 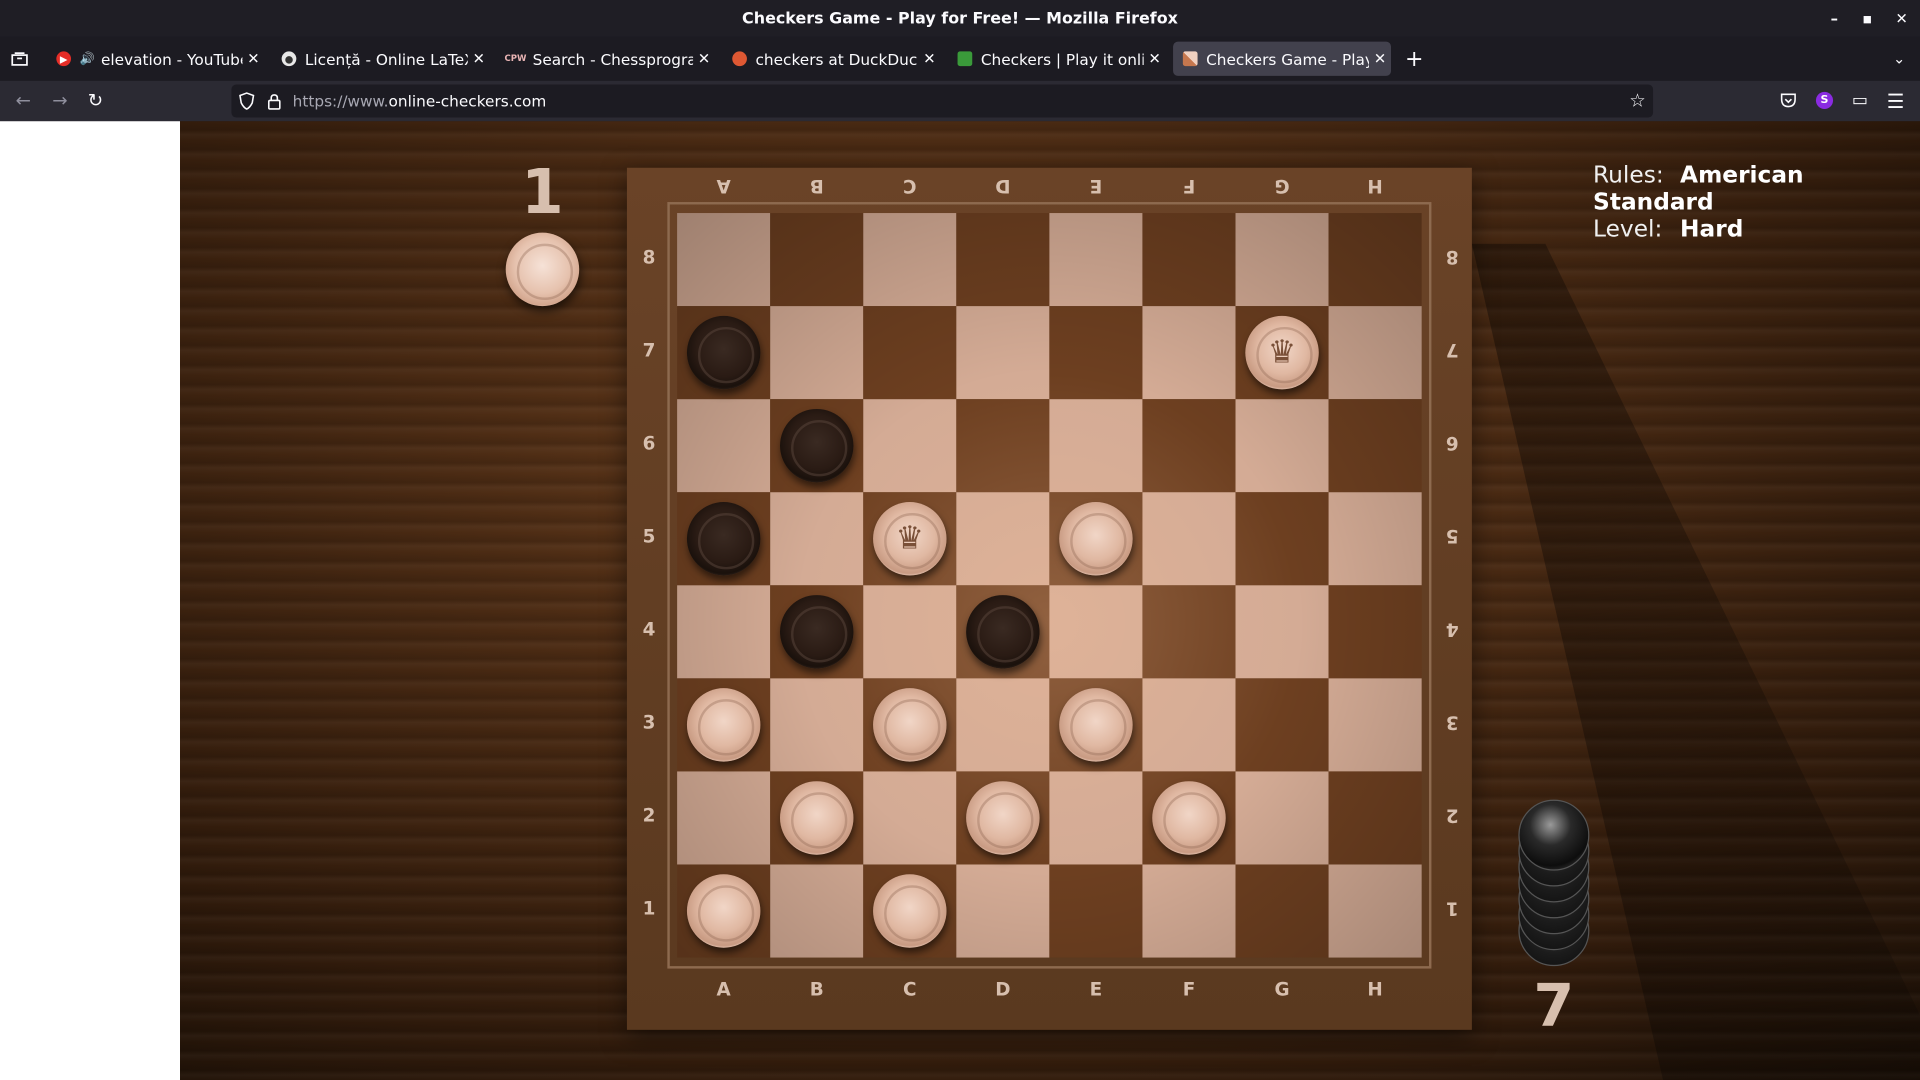 What do you see at coordinates (817, 445) in the screenshot?
I see `black-checker-B6` at bounding box center [817, 445].